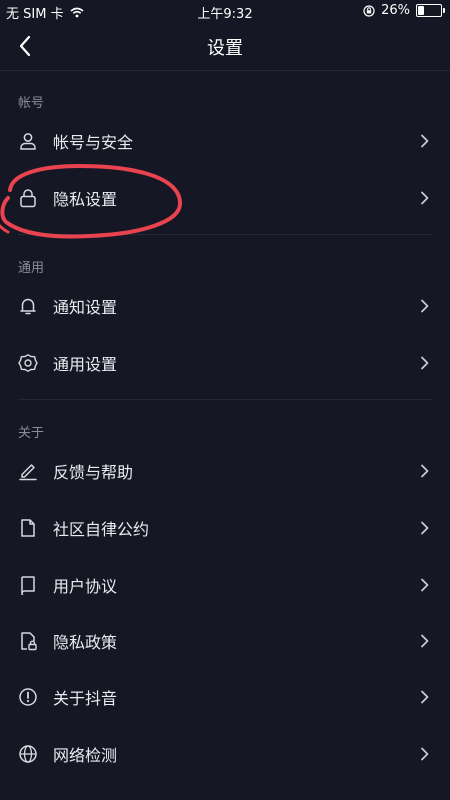 The width and height of the screenshot is (450, 800). Describe the element at coordinates (93, 472) in the screenshot. I see `row-label: 反馈与帮助` at that location.